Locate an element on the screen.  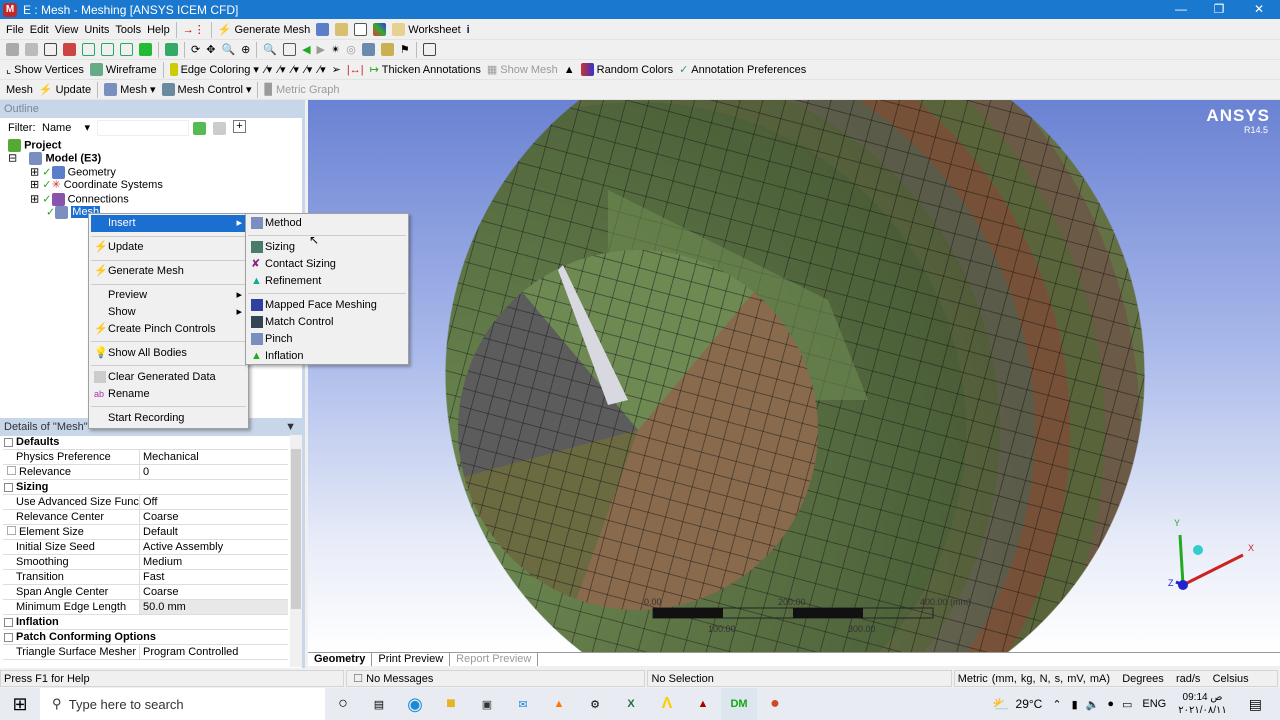
menu-view: View is located at coordinates (67, 30).